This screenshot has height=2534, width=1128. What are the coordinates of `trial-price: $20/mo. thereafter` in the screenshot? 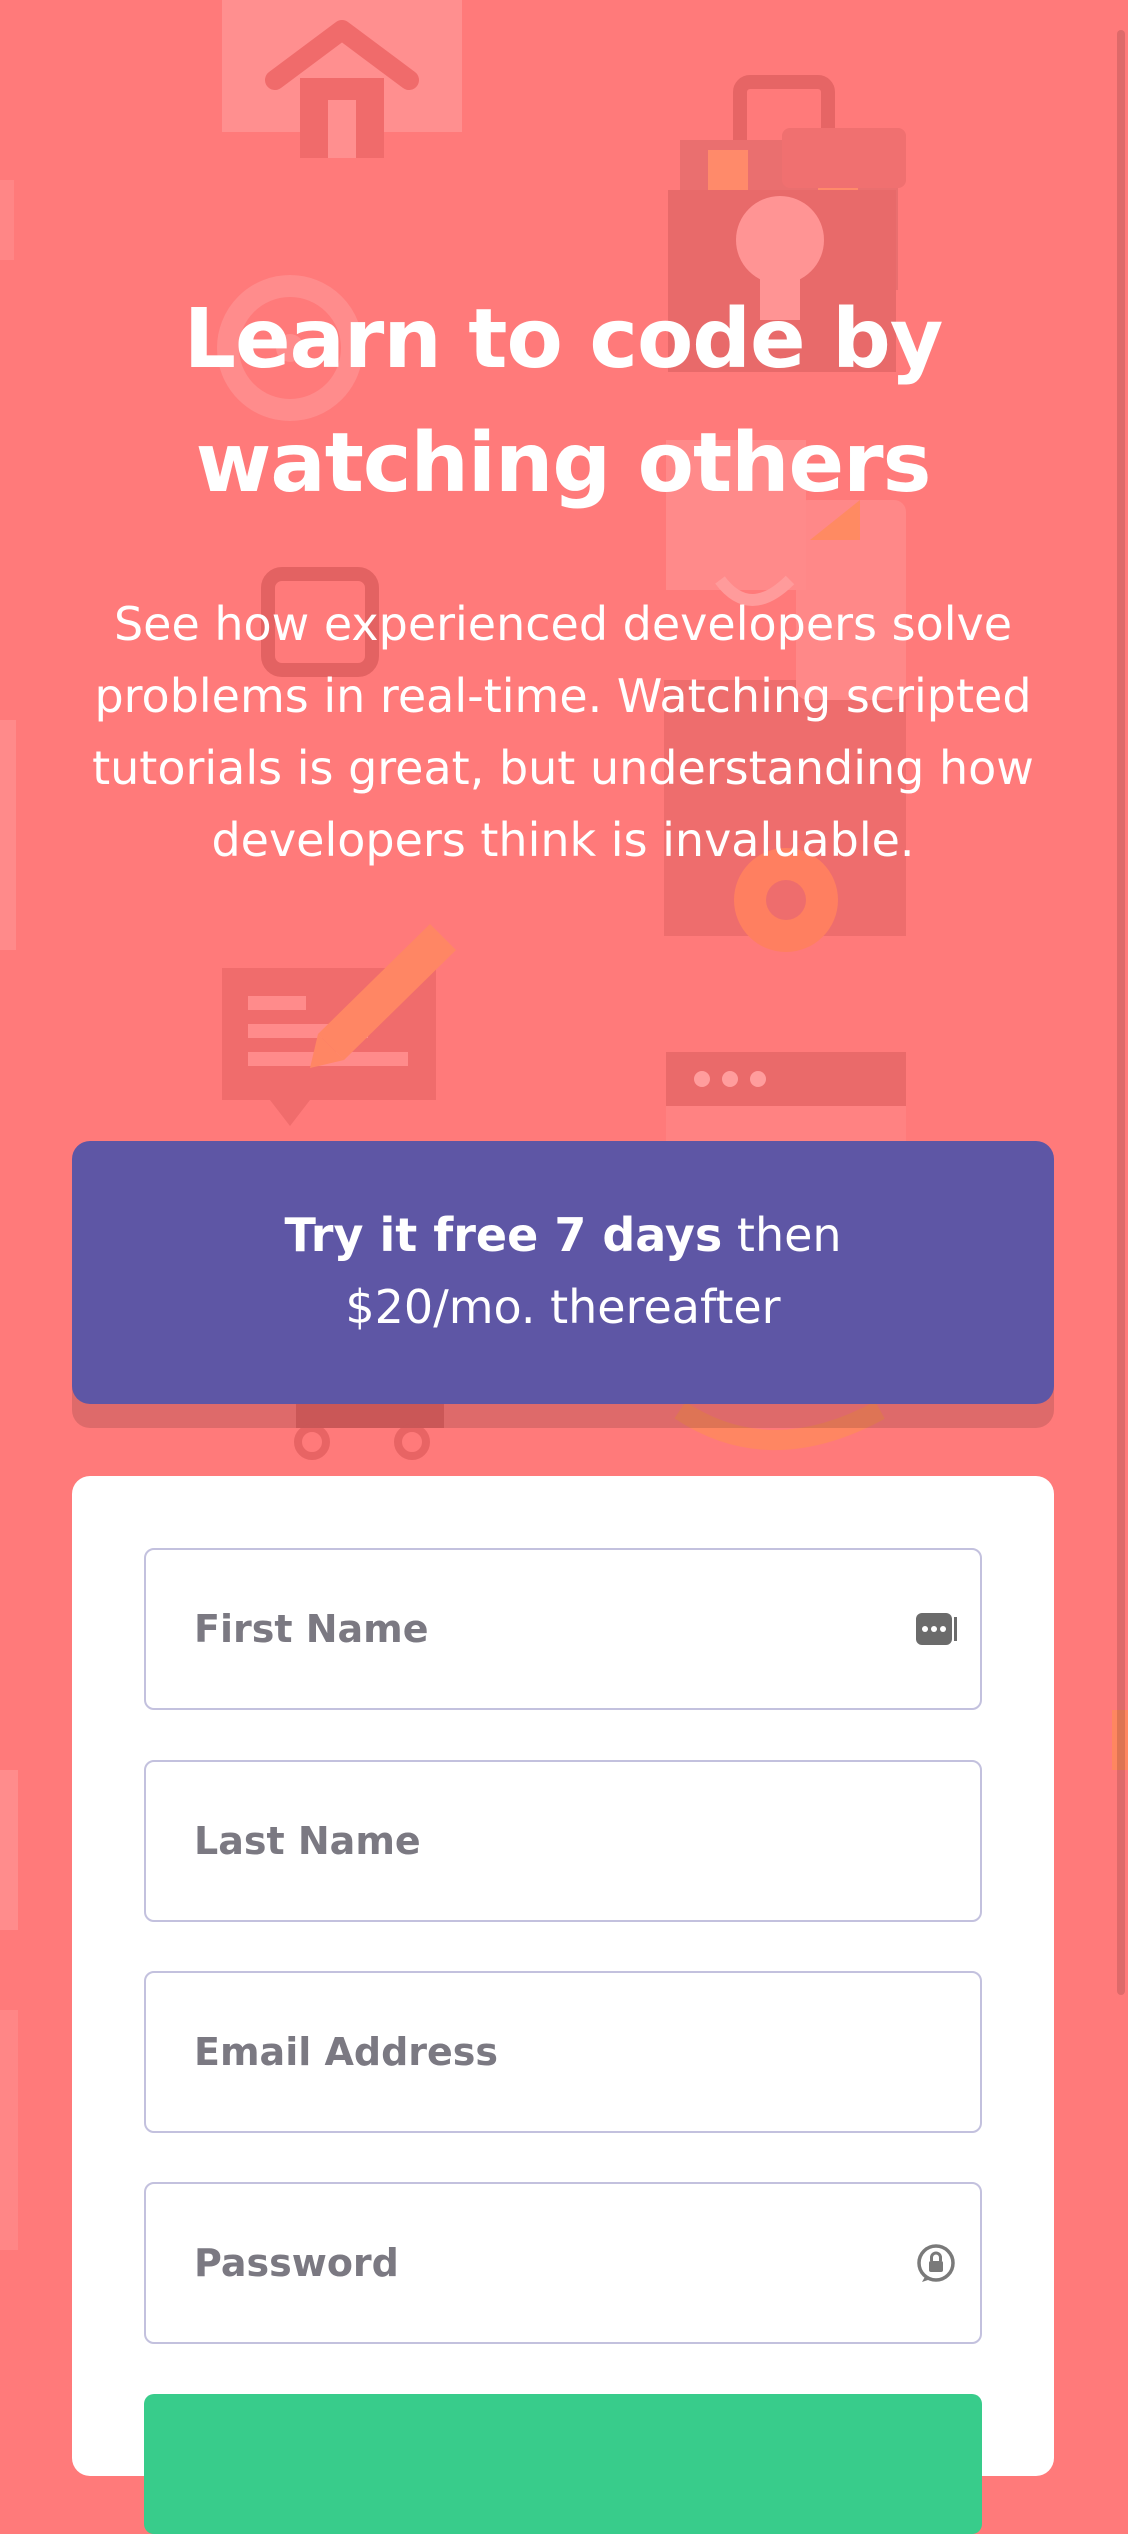 It's located at (563, 1307).